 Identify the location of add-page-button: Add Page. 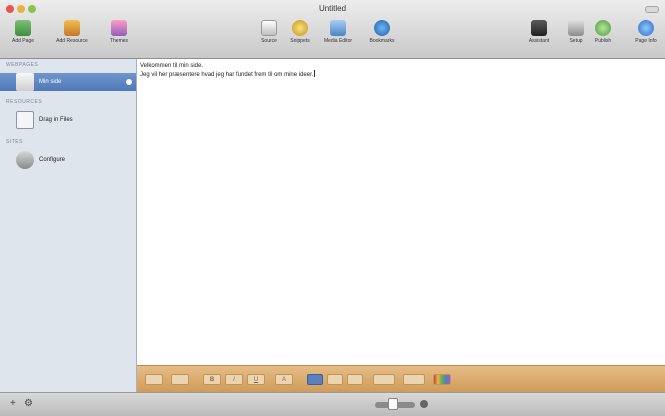
(23, 32).